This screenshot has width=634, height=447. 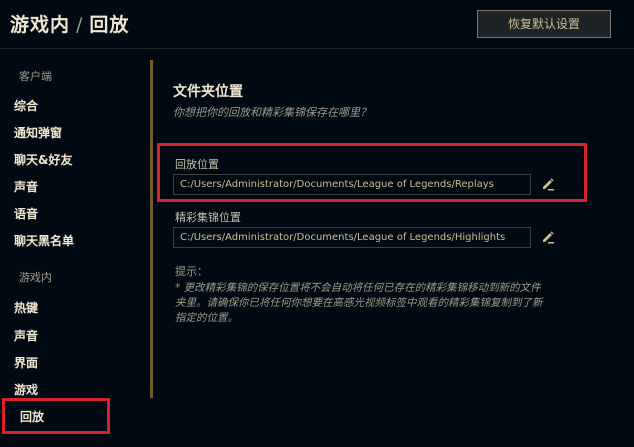 I want to click on header-divider, so click(x=317, y=48).